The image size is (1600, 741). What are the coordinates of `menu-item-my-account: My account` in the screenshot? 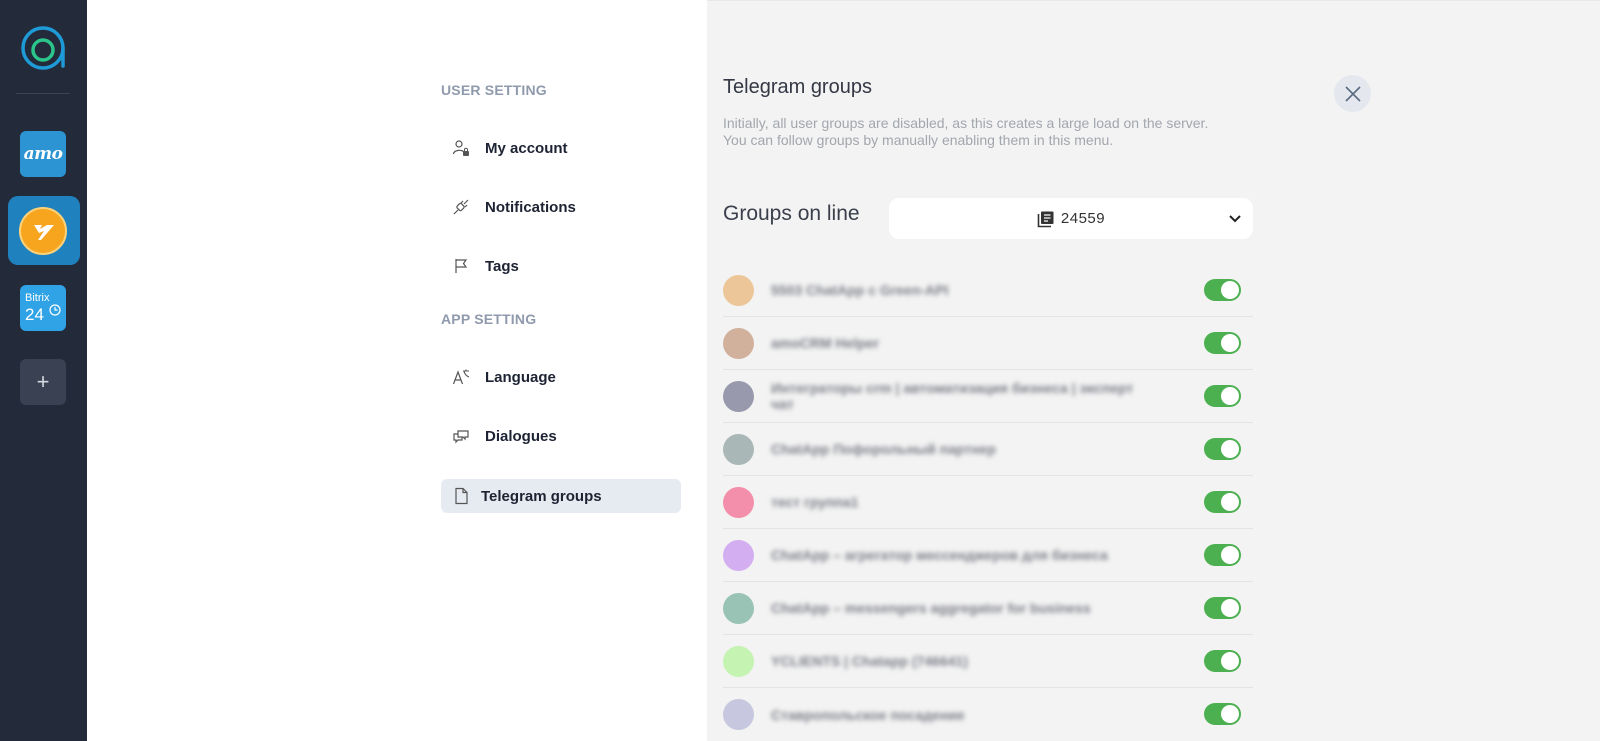 It's located at (561, 148).